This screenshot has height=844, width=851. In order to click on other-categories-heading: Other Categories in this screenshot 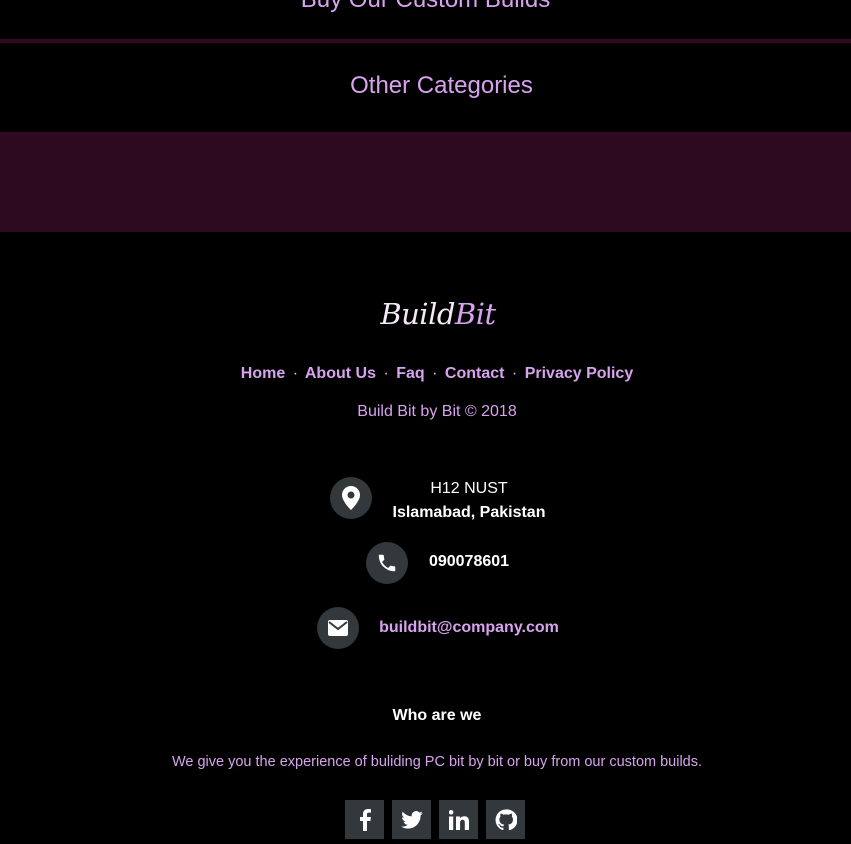, I will do `click(441, 85)`.